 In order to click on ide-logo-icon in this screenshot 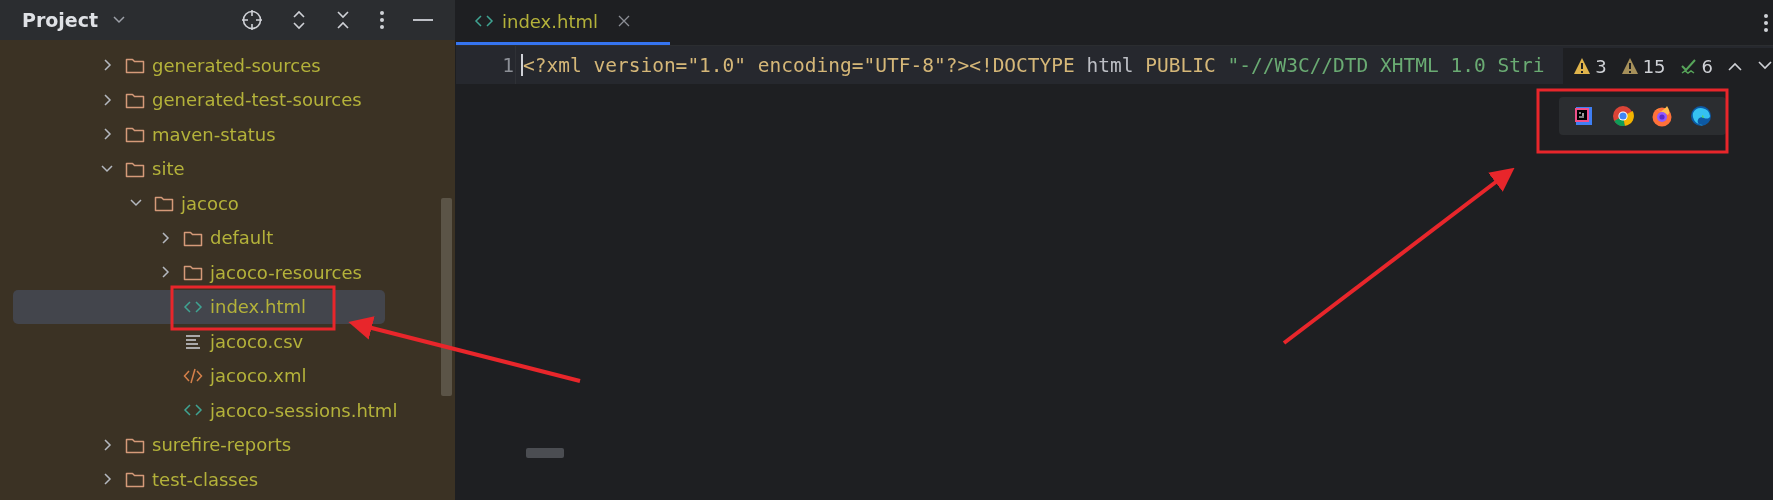, I will do `click(1584, 116)`.